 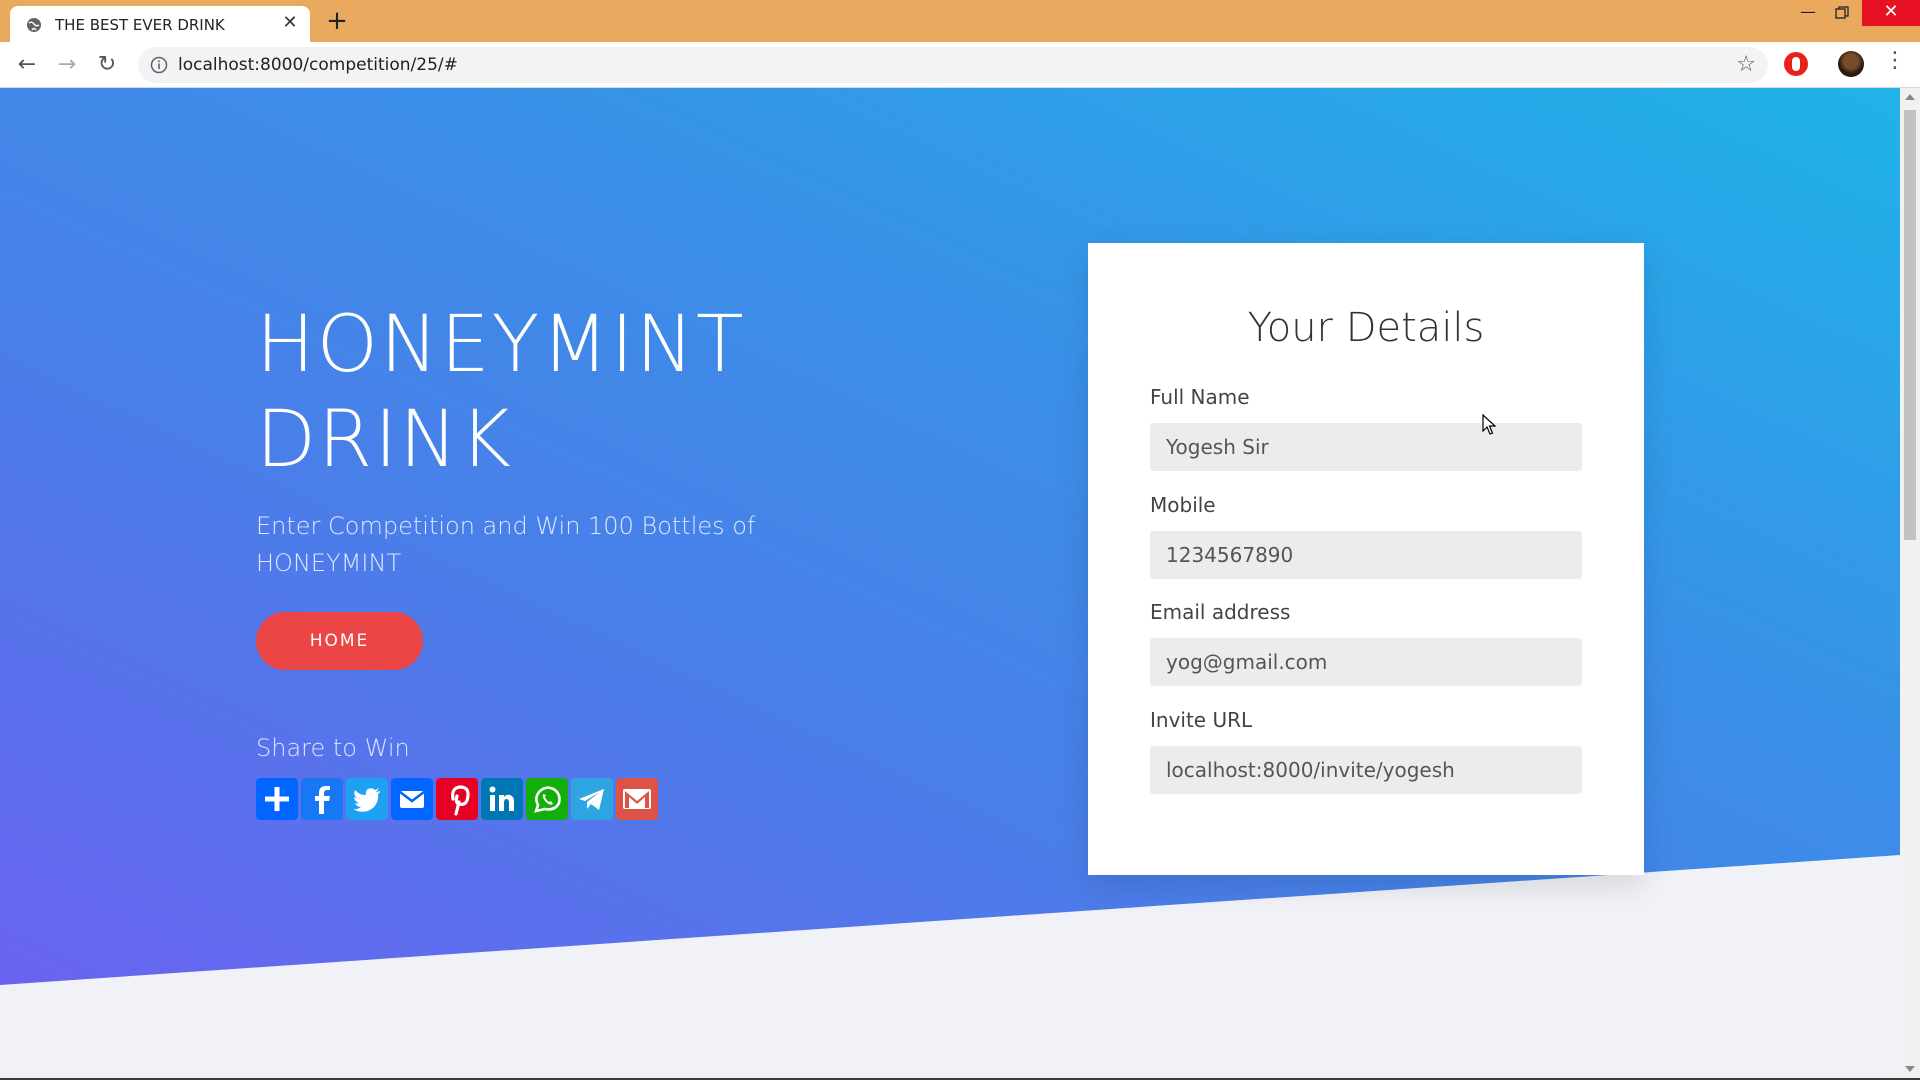 I want to click on tab-close-icon: ✕, so click(x=290, y=23).